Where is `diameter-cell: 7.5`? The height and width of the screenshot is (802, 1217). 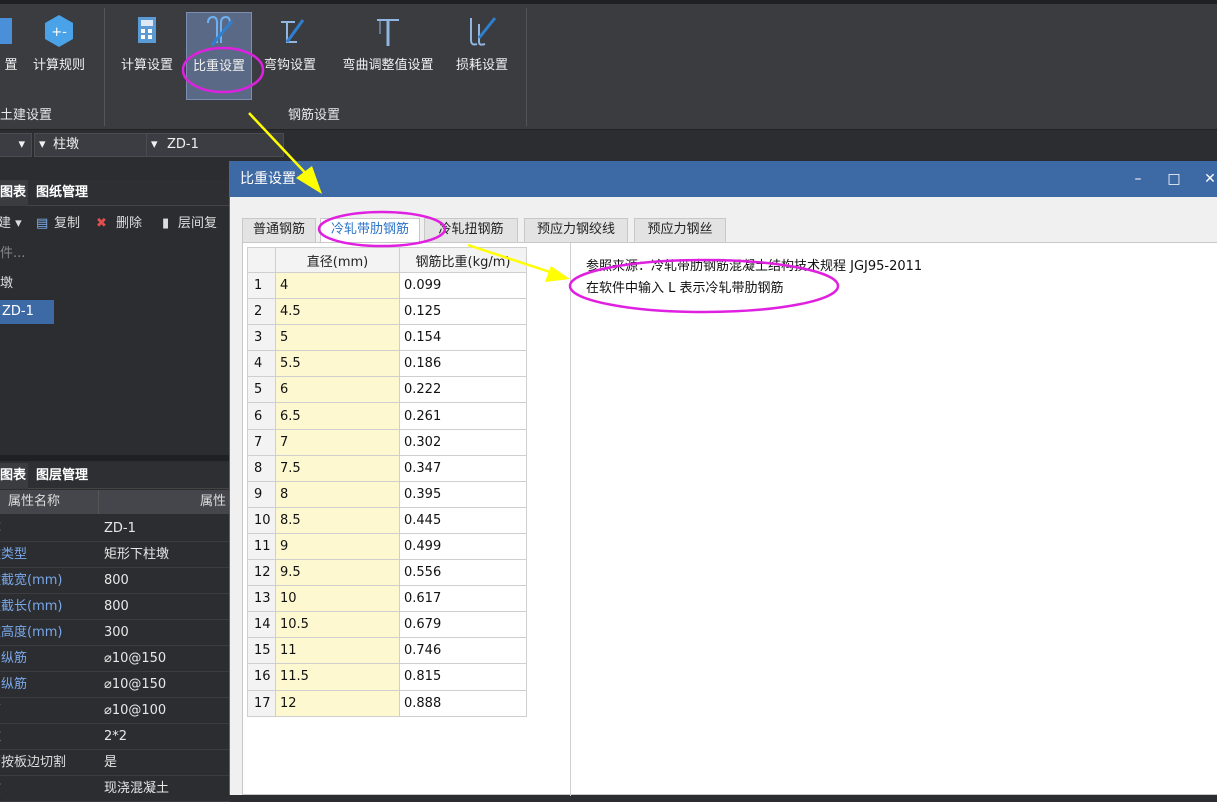 diameter-cell: 7.5 is located at coordinates (337, 468).